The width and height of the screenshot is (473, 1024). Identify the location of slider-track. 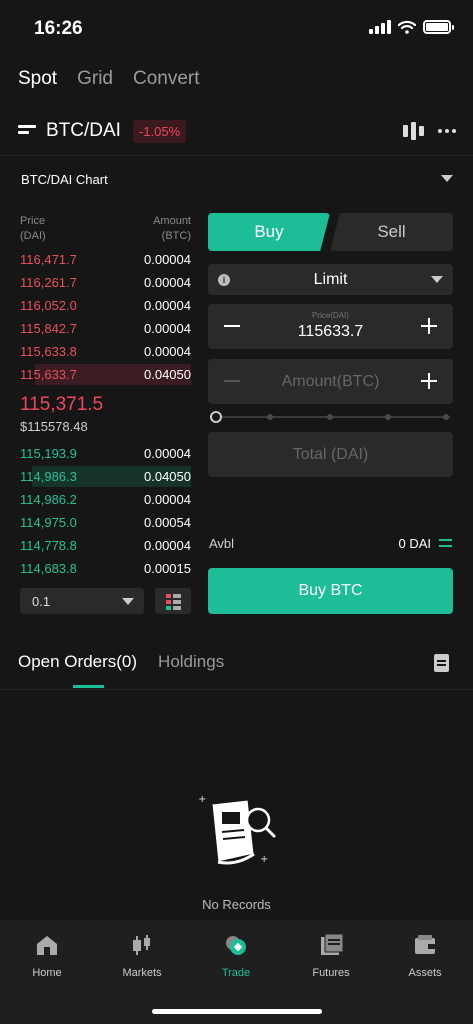
(333, 417).